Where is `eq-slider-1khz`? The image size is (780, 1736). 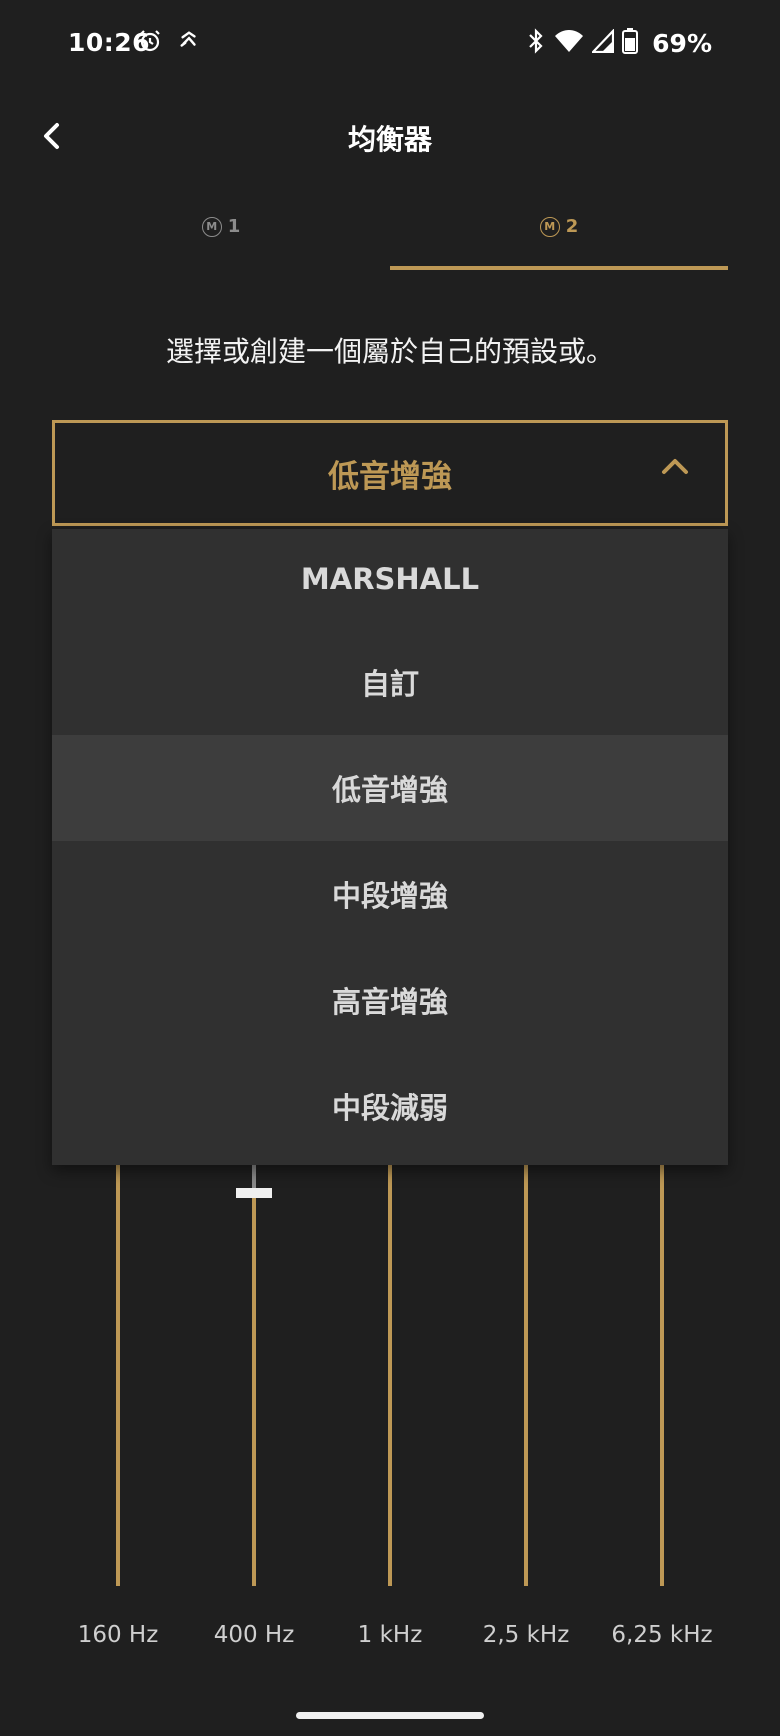
eq-slider-1khz is located at coordinates (390, 1373).